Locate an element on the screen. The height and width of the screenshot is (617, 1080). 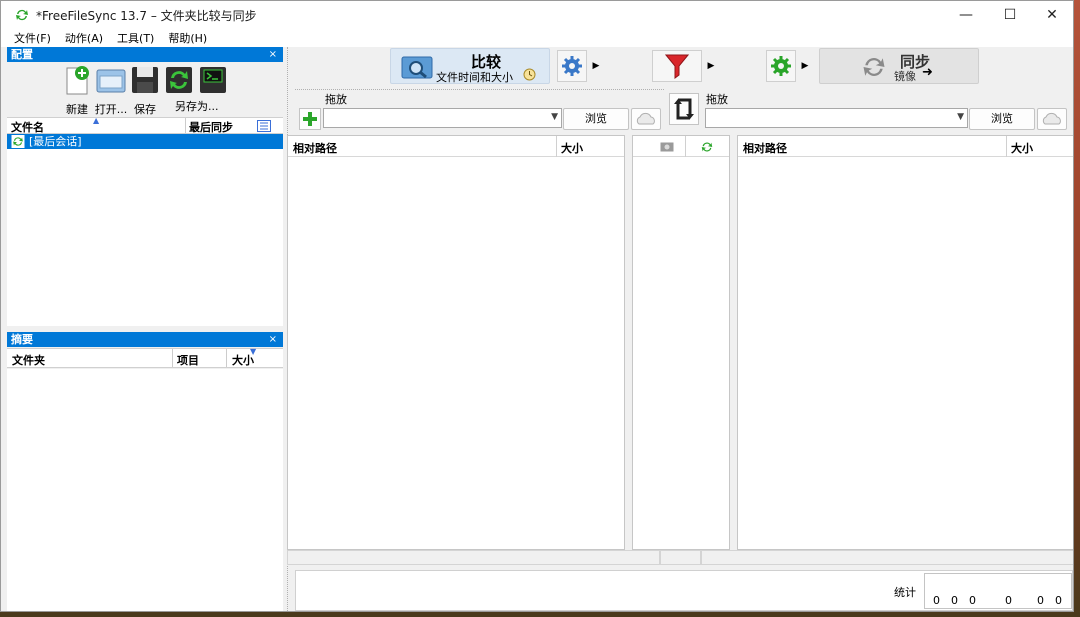
middle-action-grid is located at coordinates (681, 342).